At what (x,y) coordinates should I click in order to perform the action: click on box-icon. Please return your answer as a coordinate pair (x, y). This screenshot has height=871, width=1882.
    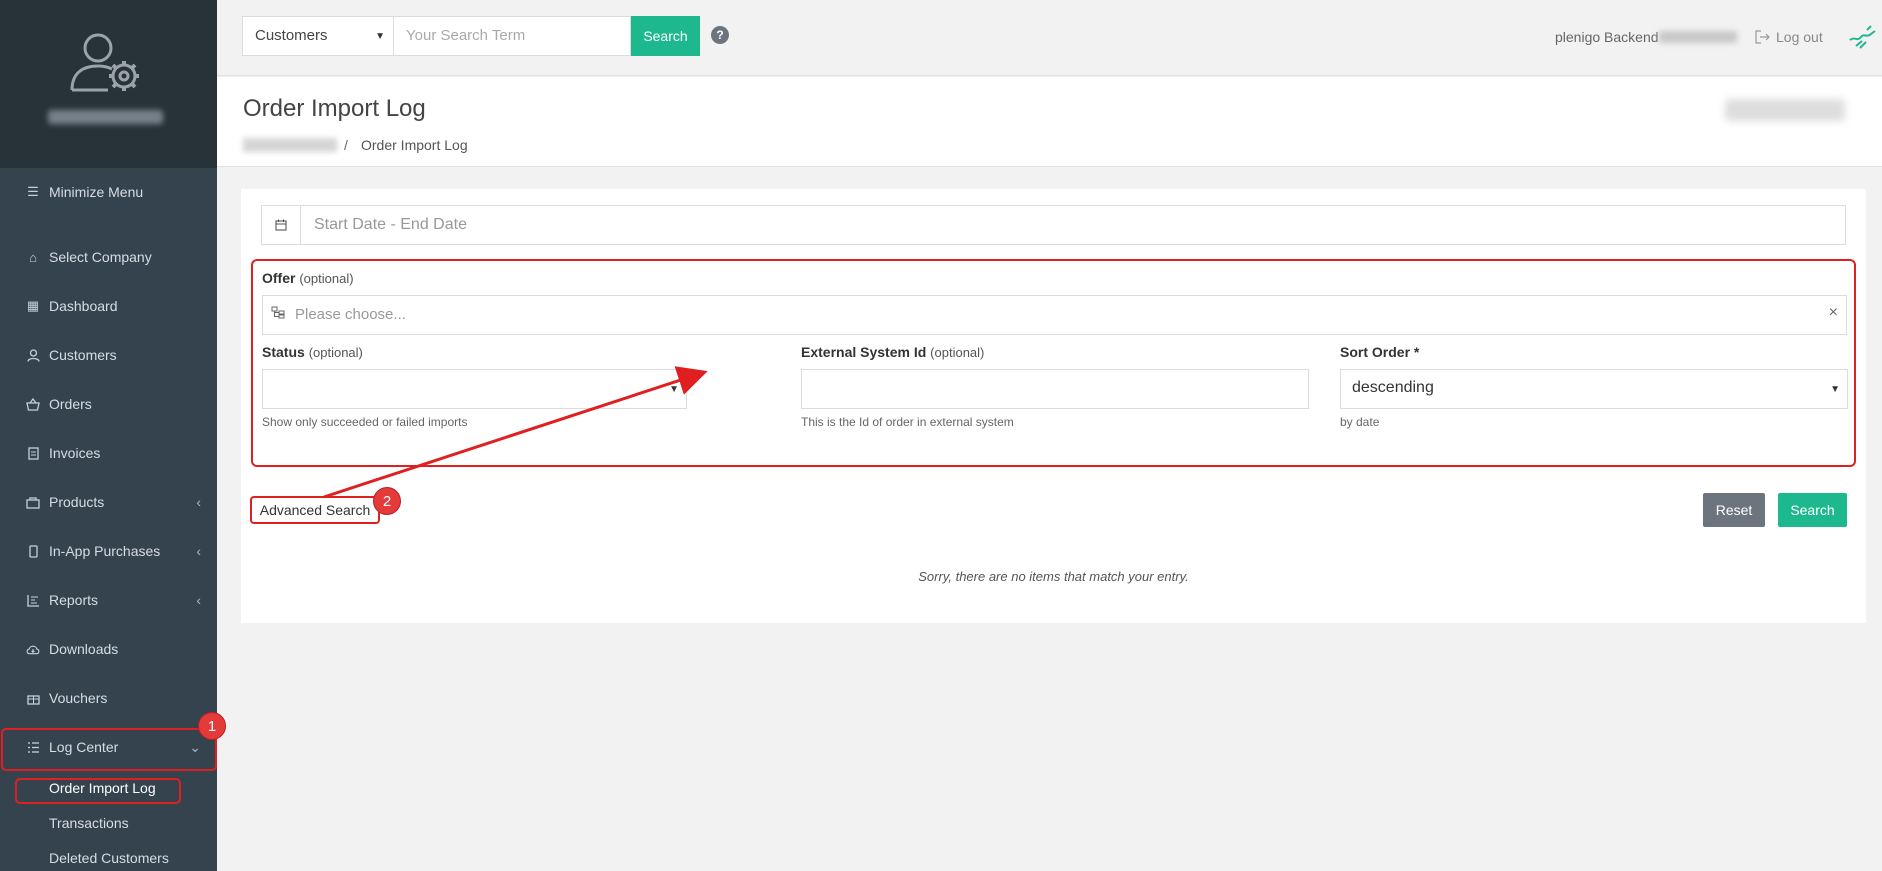
    Looking at the image, I should click on (33, 502).